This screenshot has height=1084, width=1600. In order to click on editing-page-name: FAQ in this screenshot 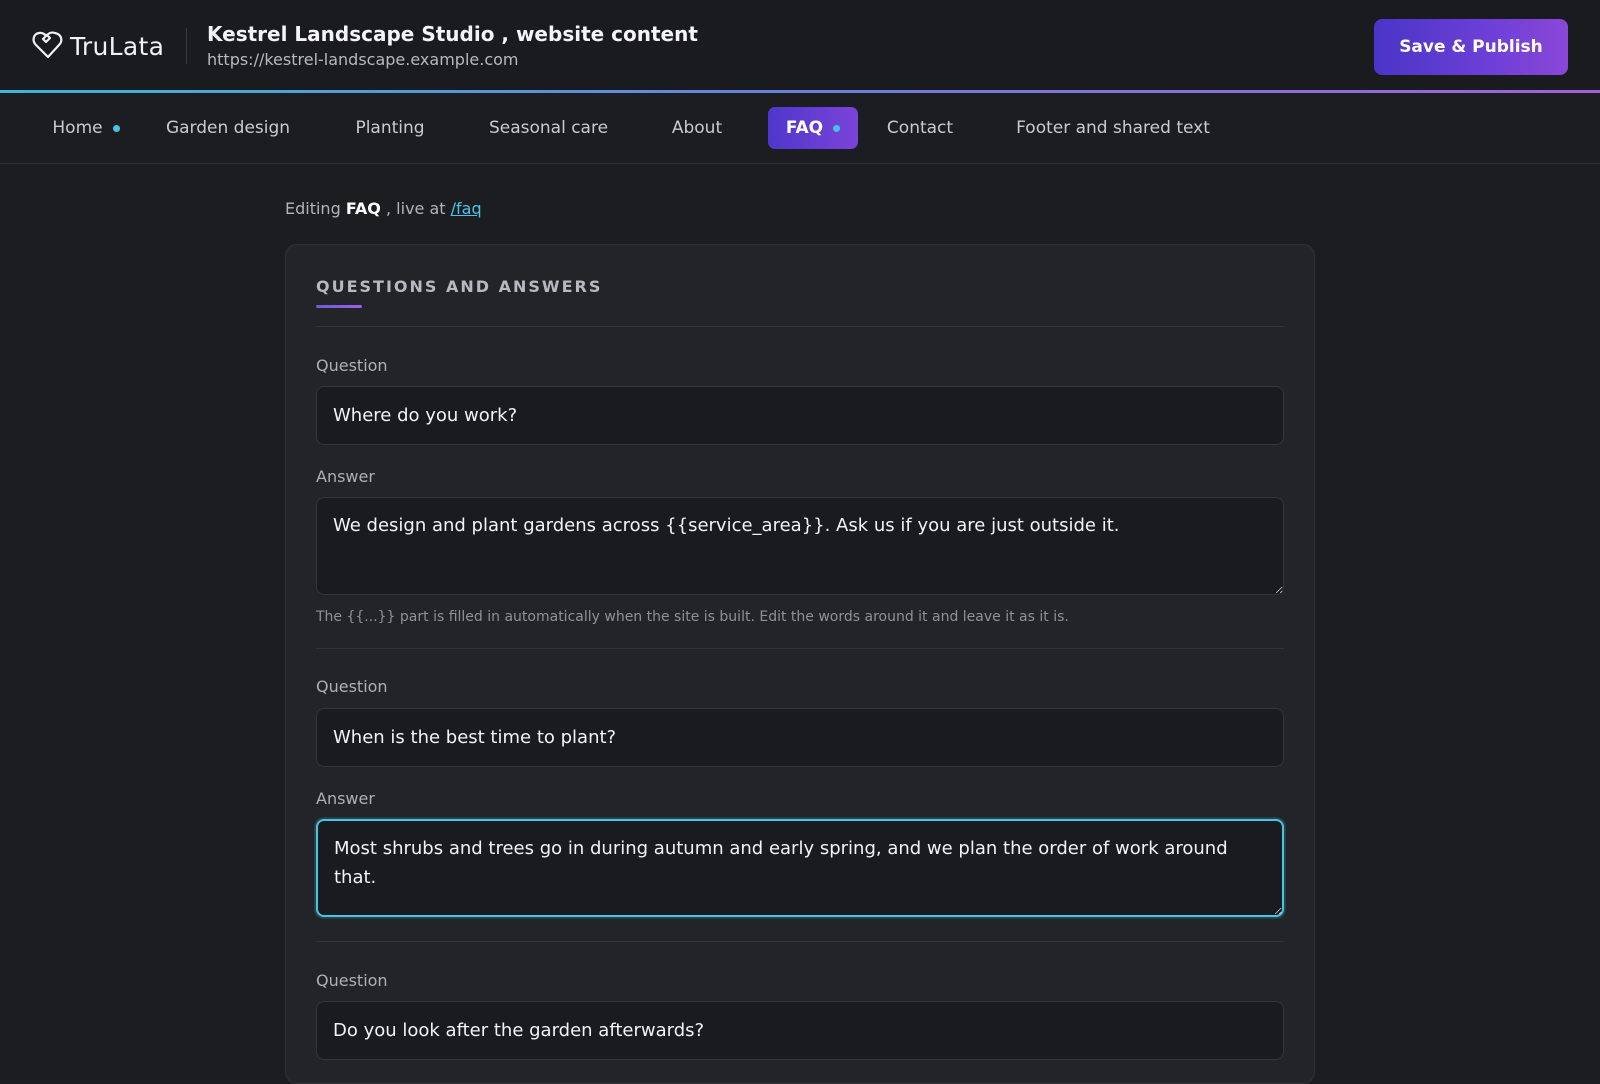, I will do `click(363, 208)`.